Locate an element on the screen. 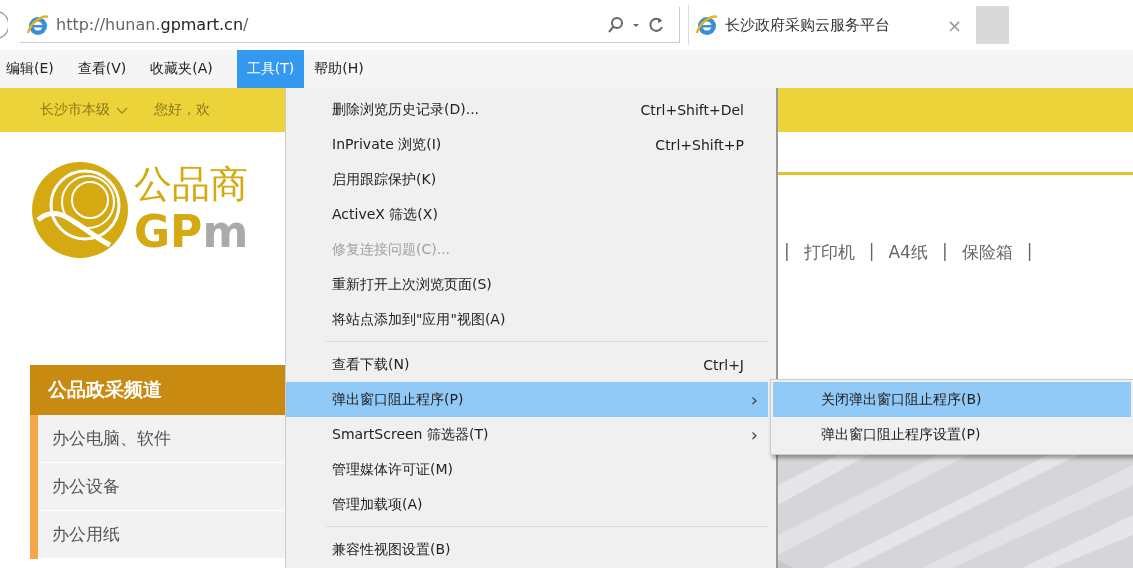 The height and width of the screenshot is (568, 1133). logo-text: 公品商 is located at coordinates (191, 184).